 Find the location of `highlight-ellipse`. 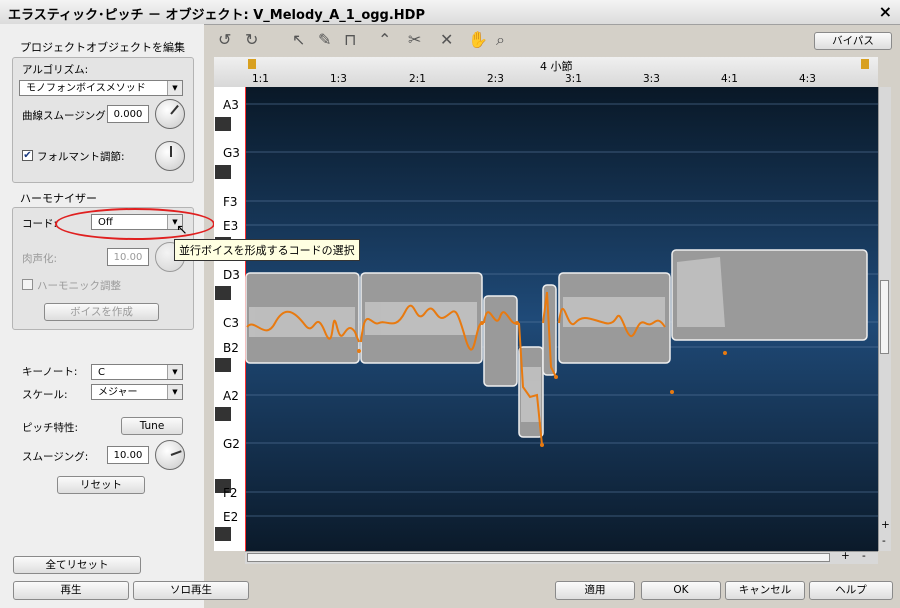

highlight-ellipse is located at coordinates (135, 224).